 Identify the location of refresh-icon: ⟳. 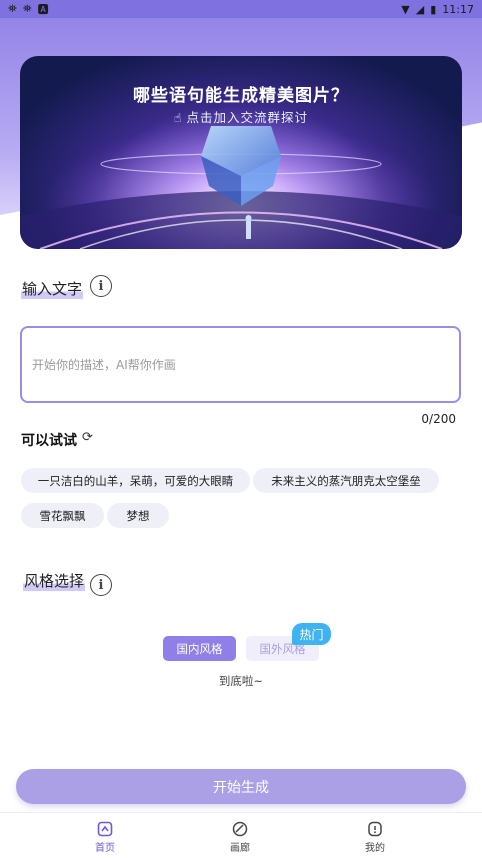
(87, 437).